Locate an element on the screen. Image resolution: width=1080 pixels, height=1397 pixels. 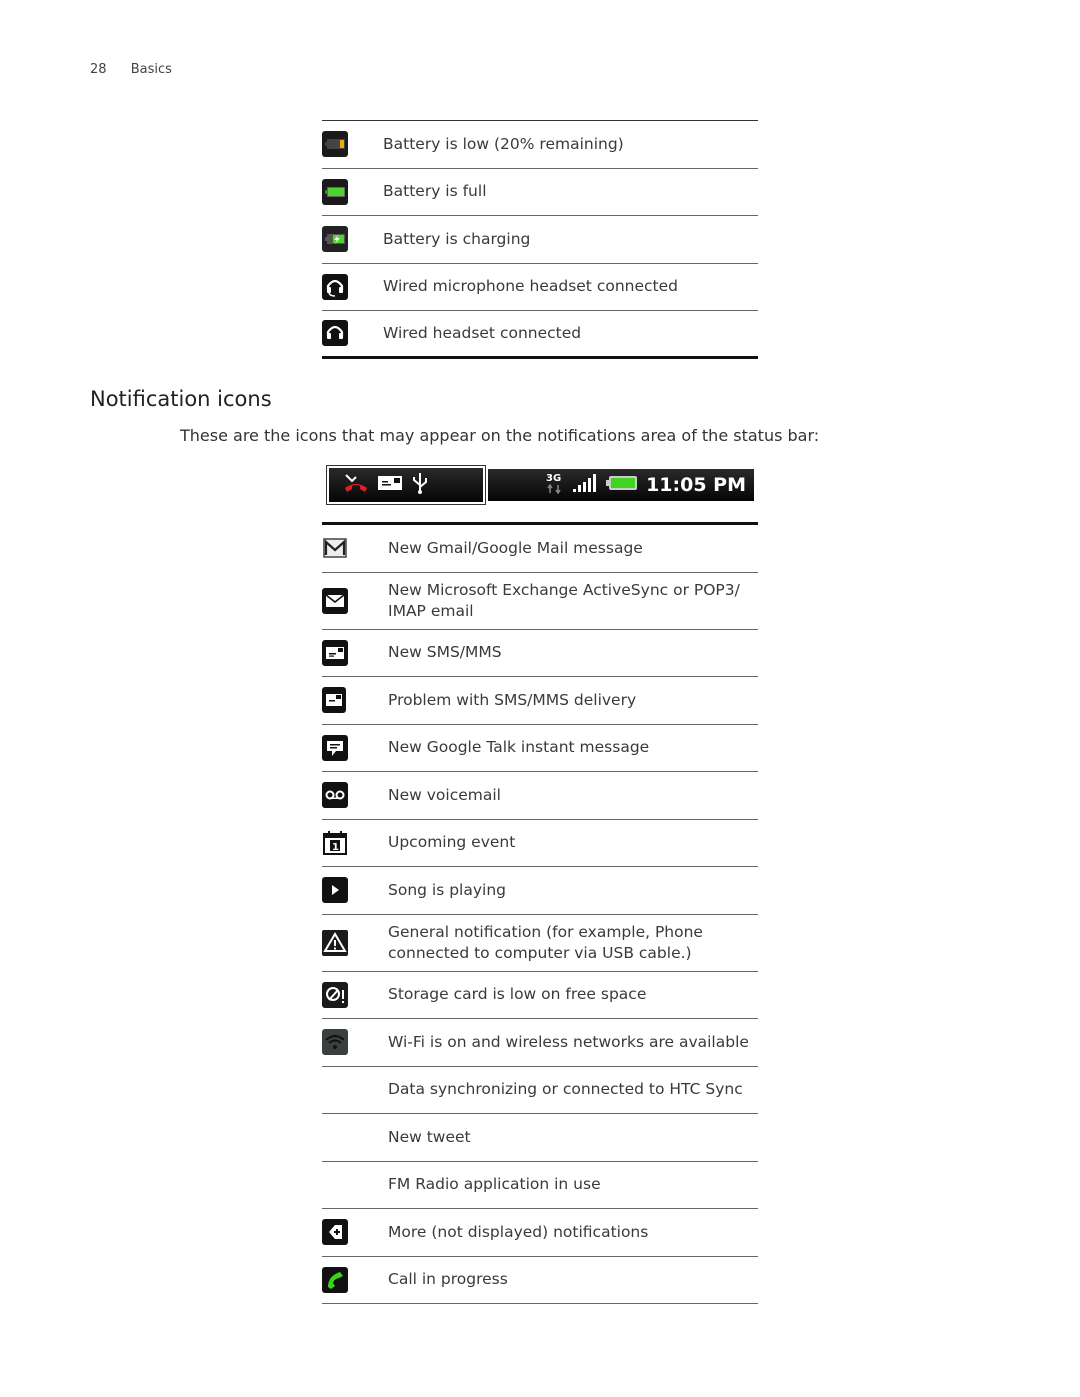
svg-text: 3G is located at coordinates (553, 478).